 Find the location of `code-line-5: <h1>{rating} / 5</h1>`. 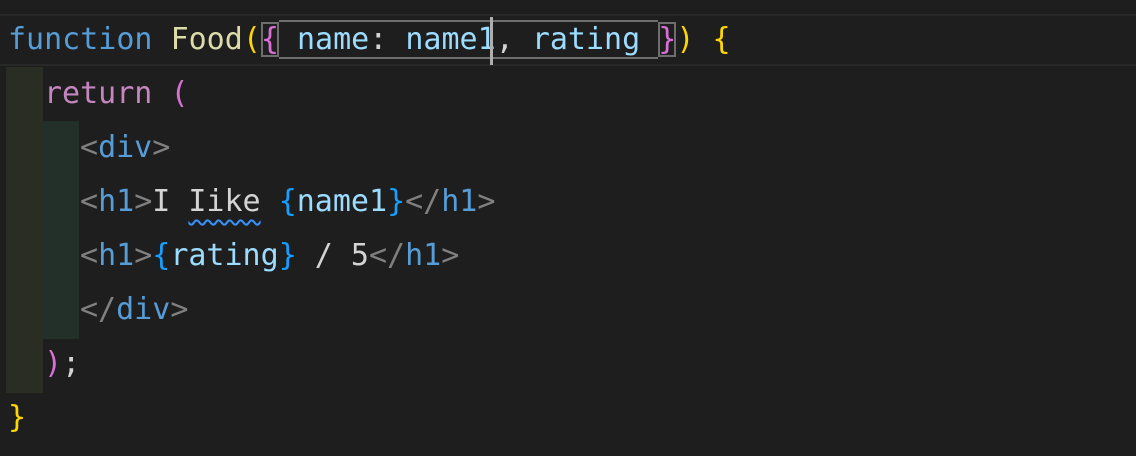

code-line-5: <h1>{rating} / 5</h1> is located at coordinates (269, 256).